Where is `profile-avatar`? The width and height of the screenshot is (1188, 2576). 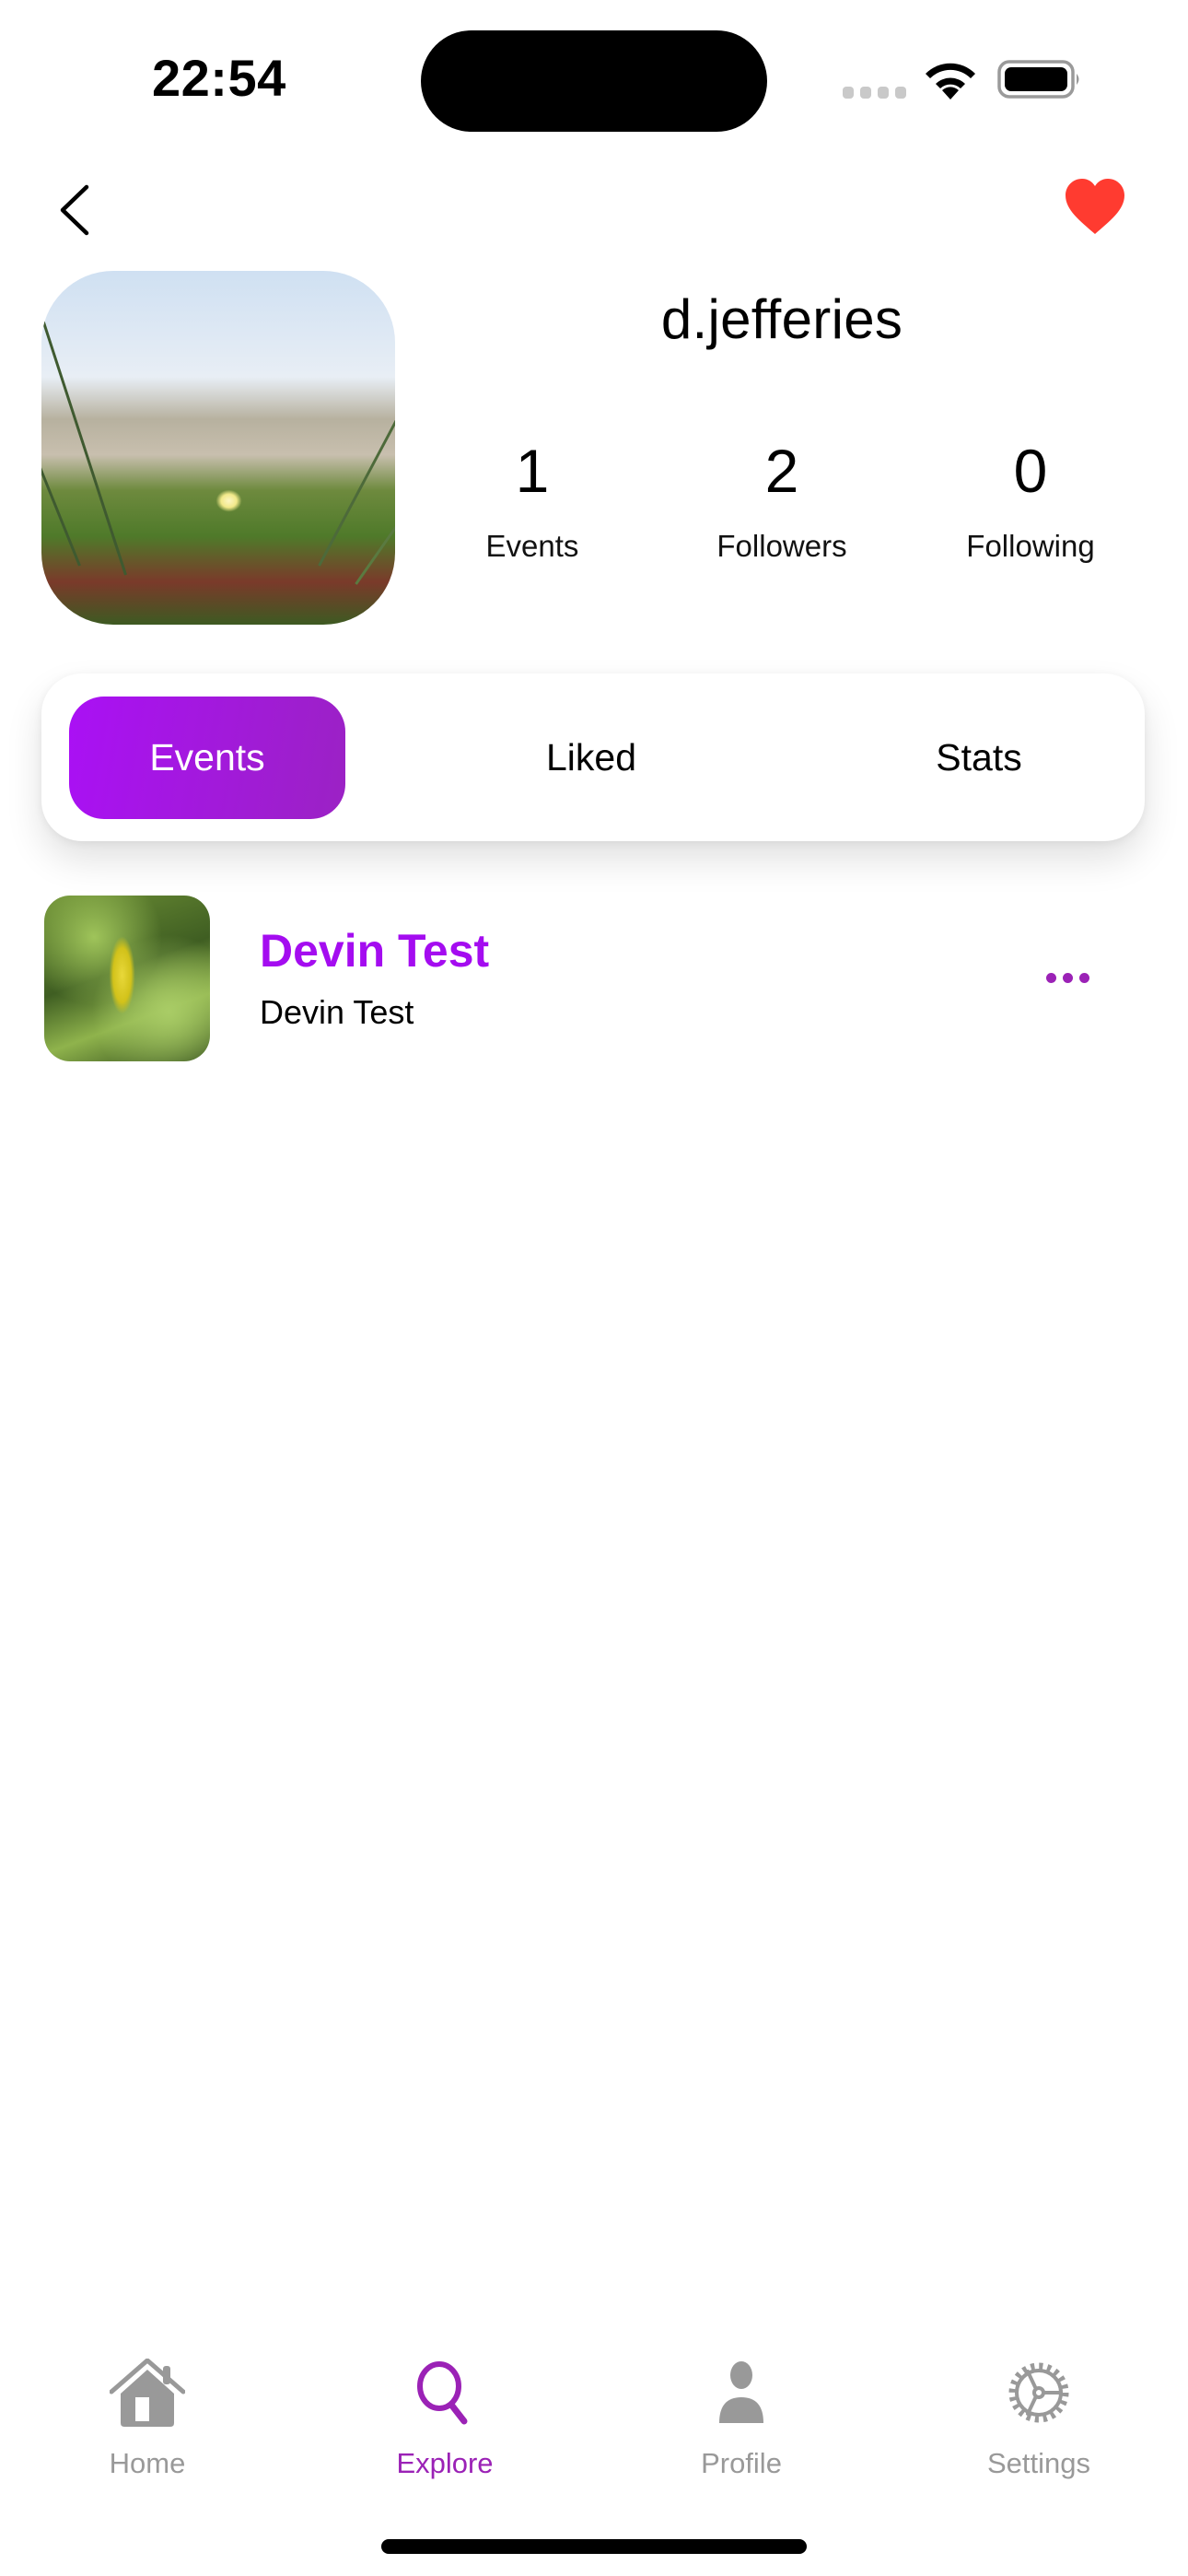 profile-avatar is located at coordinates (218, 448).